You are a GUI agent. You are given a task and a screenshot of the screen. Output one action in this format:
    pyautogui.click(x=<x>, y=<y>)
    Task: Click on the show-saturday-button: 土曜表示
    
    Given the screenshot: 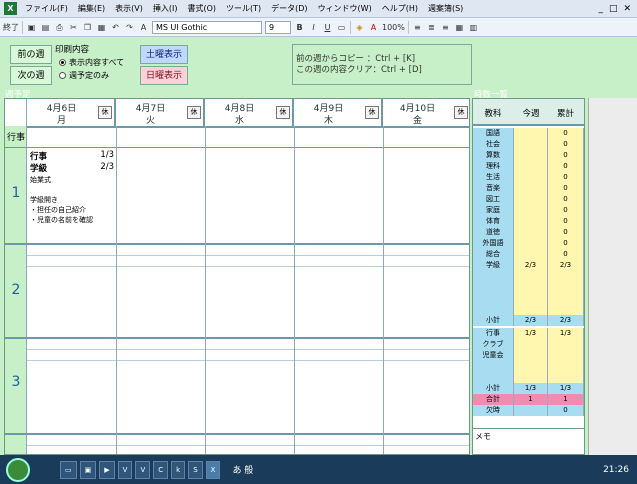 What is the action you would take?
    pyautogui.click(x=164, y=54)
    